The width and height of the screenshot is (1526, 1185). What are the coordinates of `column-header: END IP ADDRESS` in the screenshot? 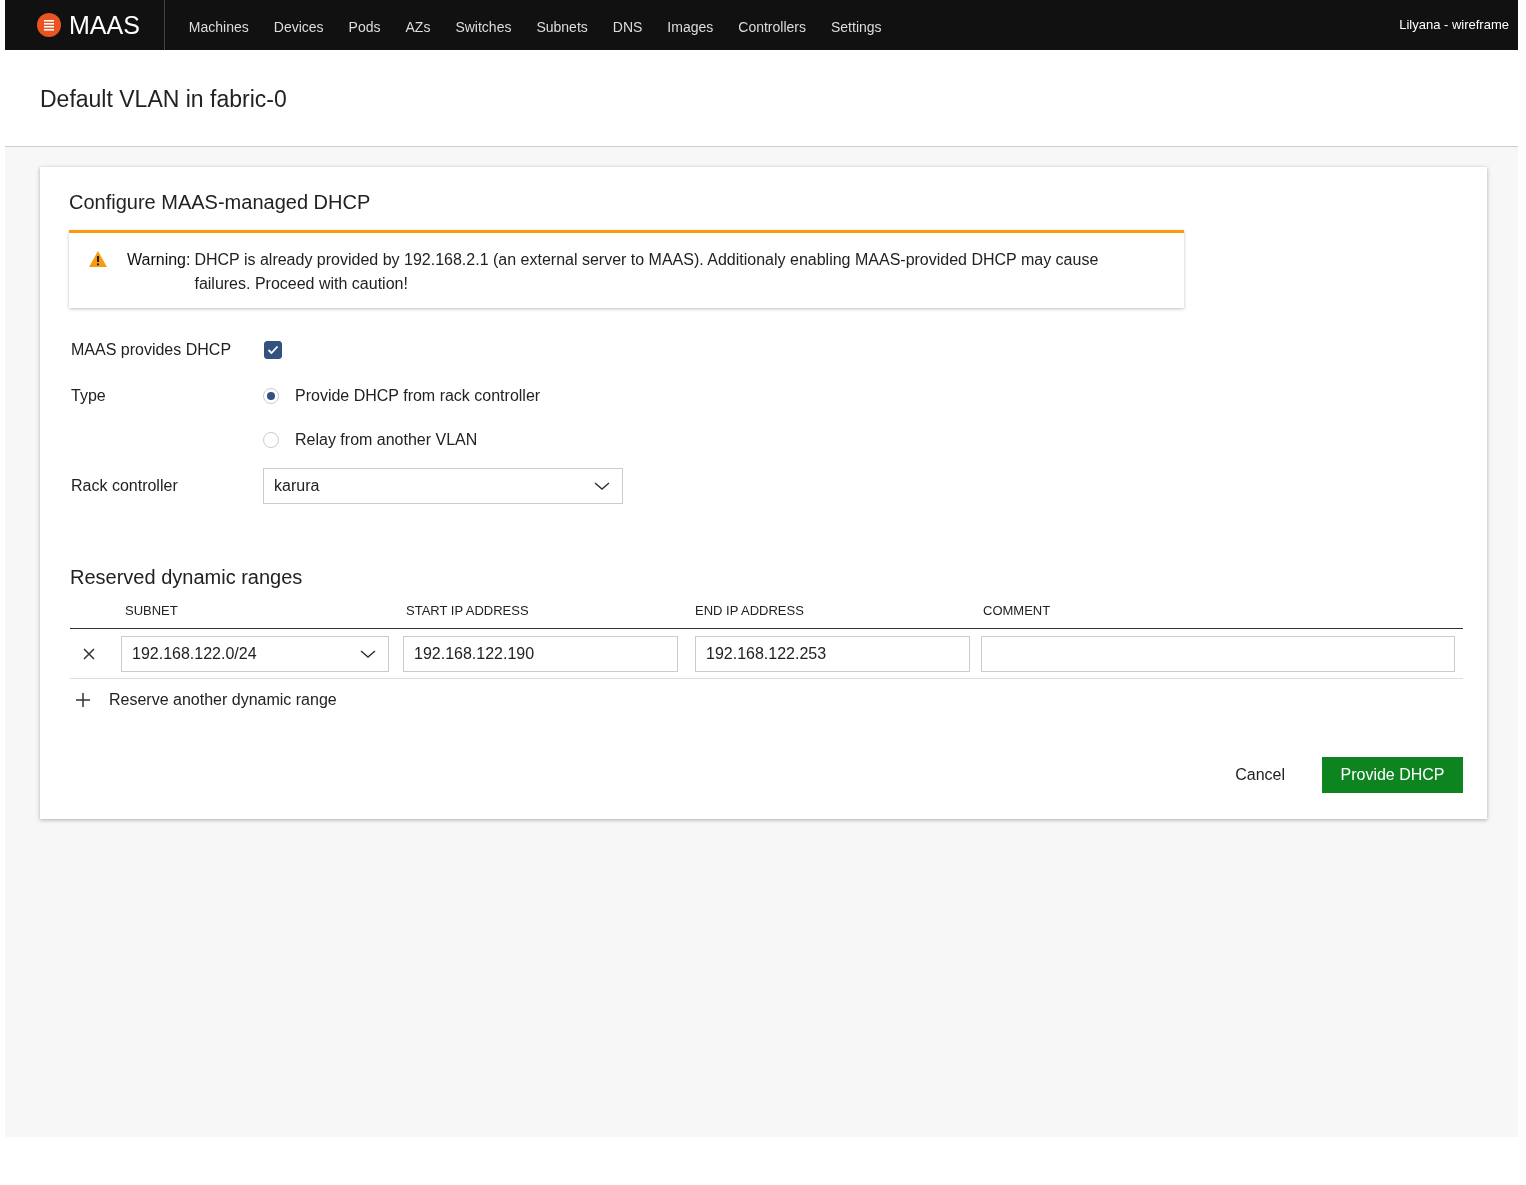 It's located at (749, 610).